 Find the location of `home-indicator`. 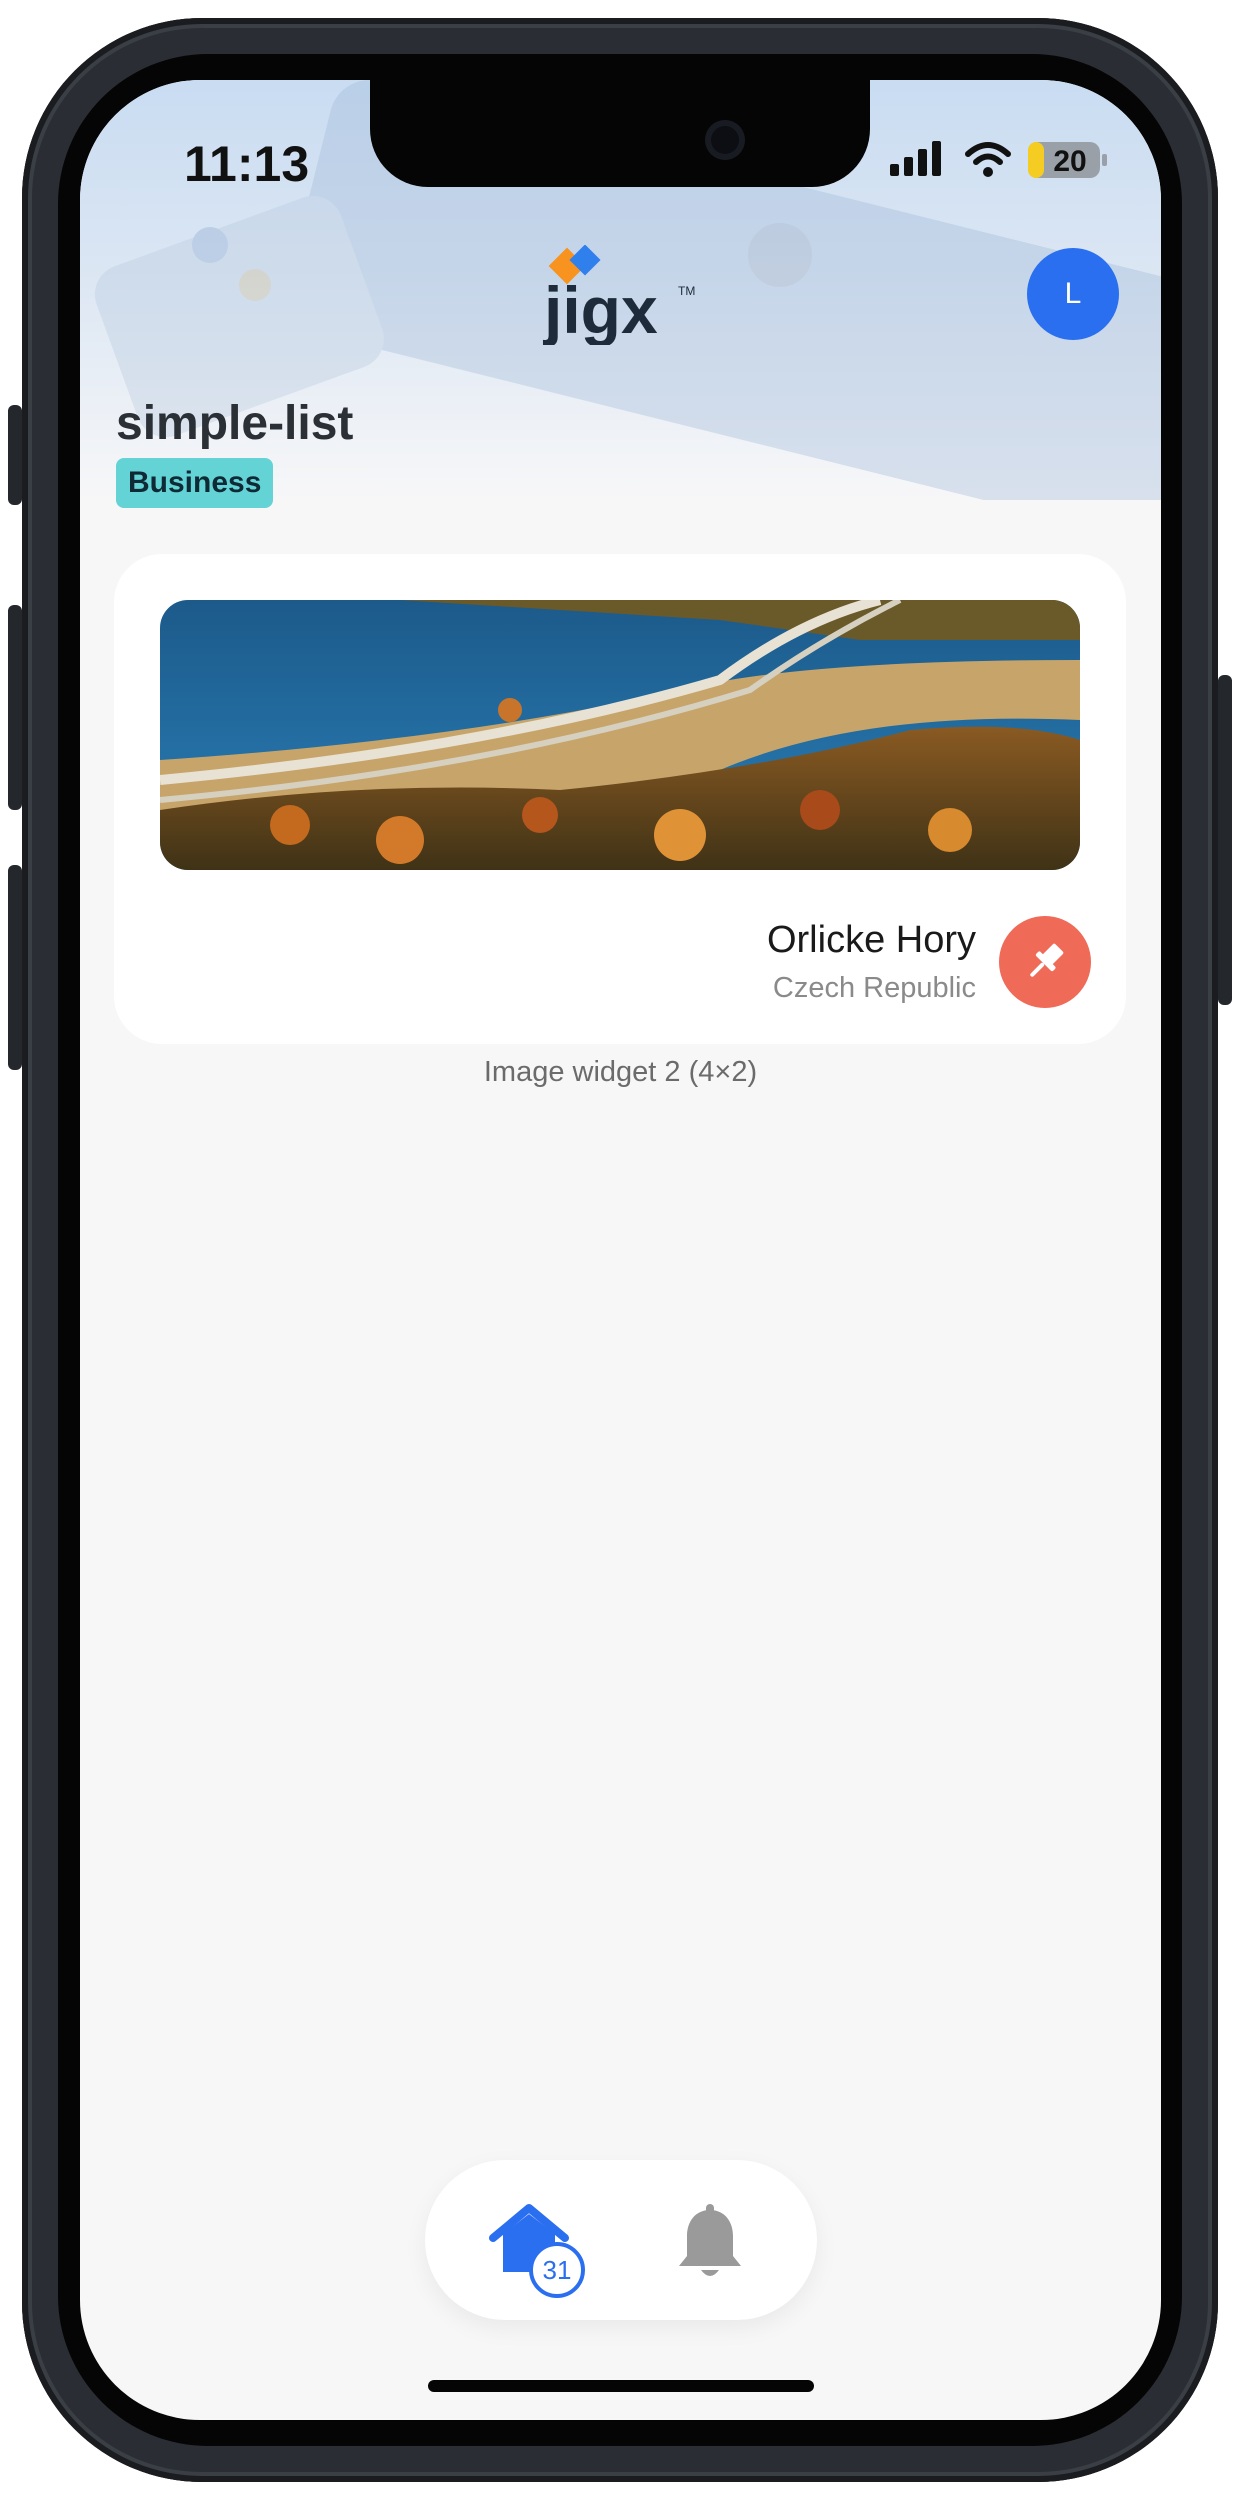

home-indicator is located at coordinates (621, 2386).